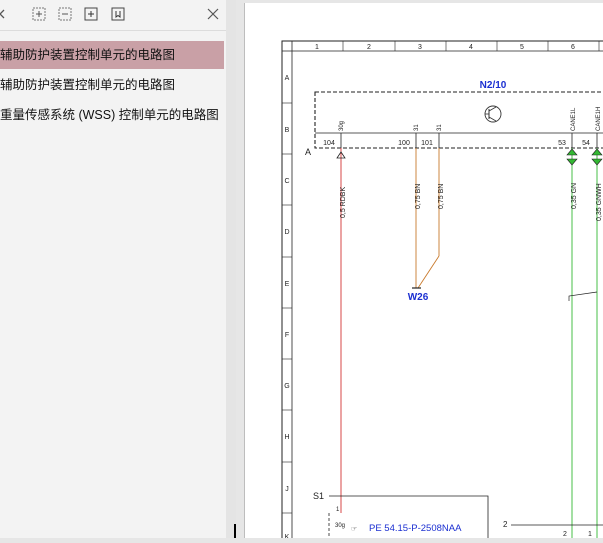  I want to click on pin-tag: CANE1L, so click(574, 119).